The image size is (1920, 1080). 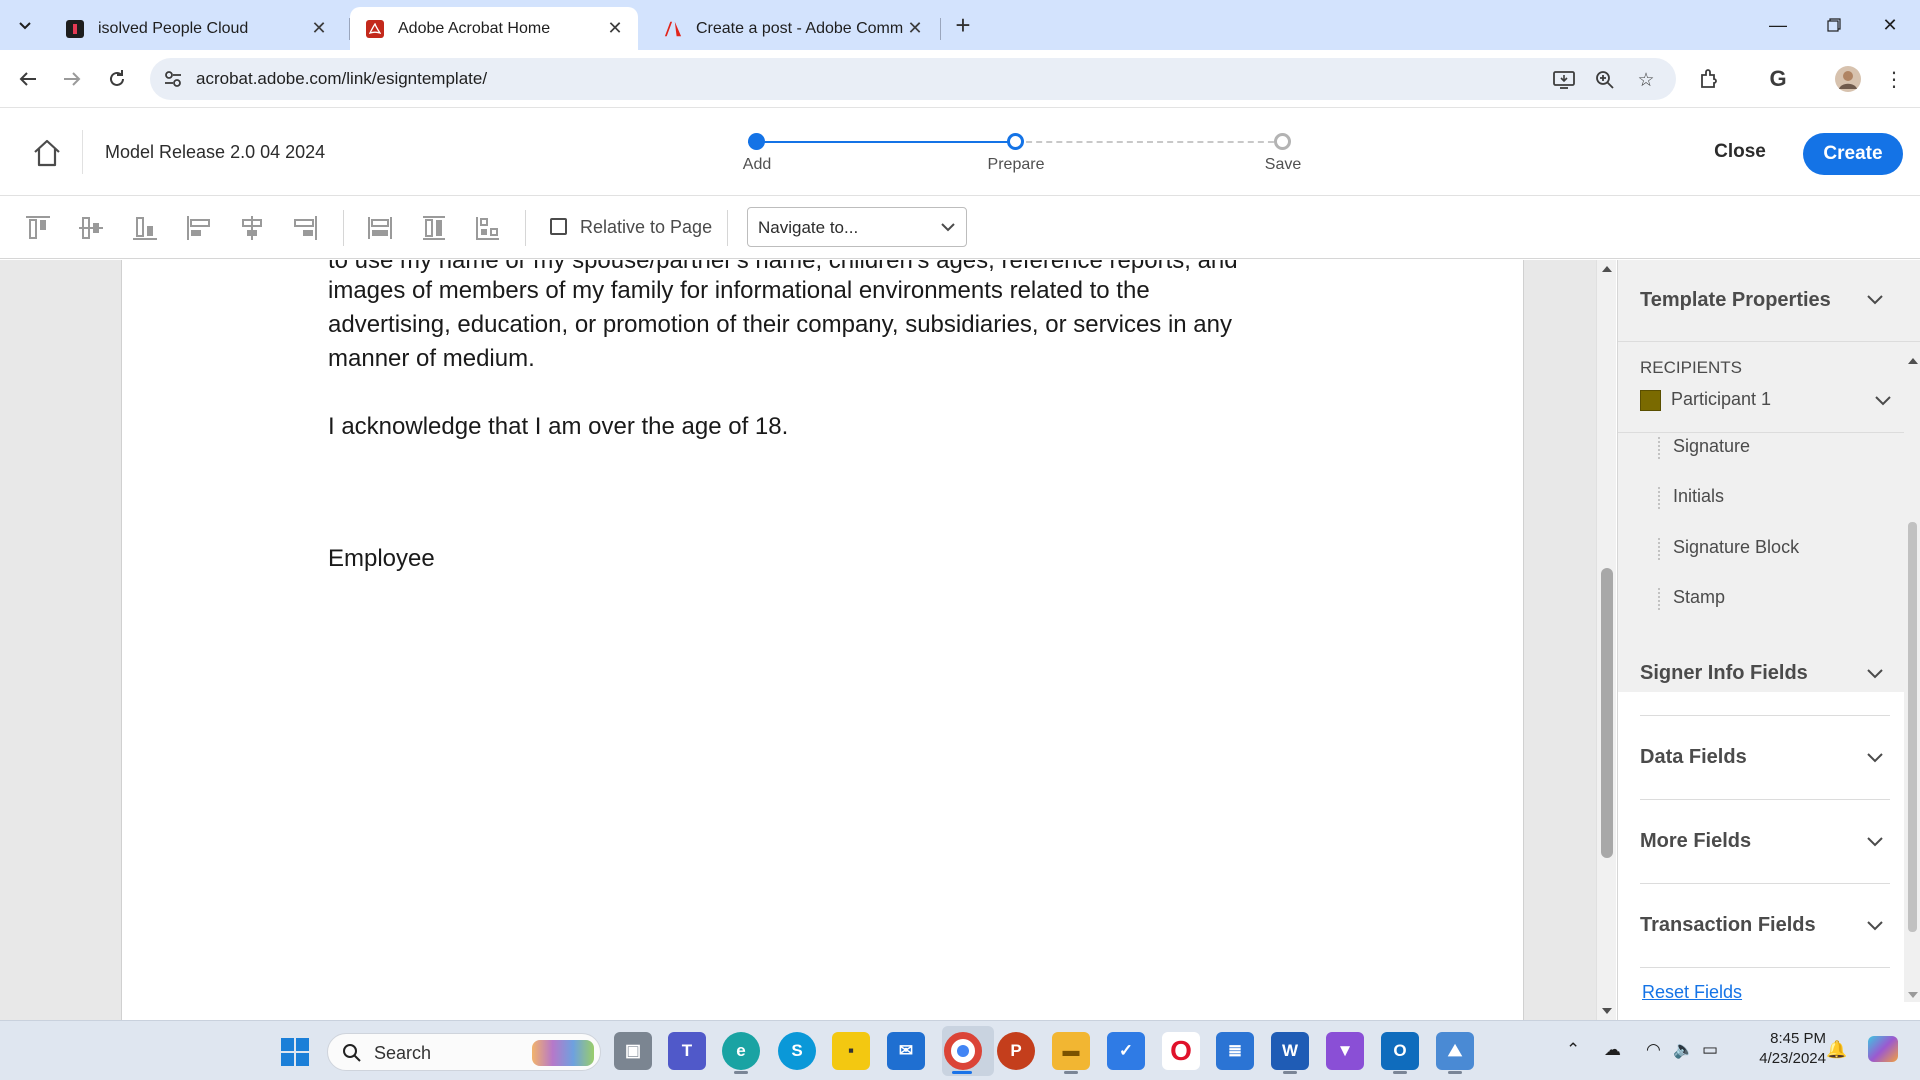 I want to click on running-indicator, so click(x=962, y=1072).